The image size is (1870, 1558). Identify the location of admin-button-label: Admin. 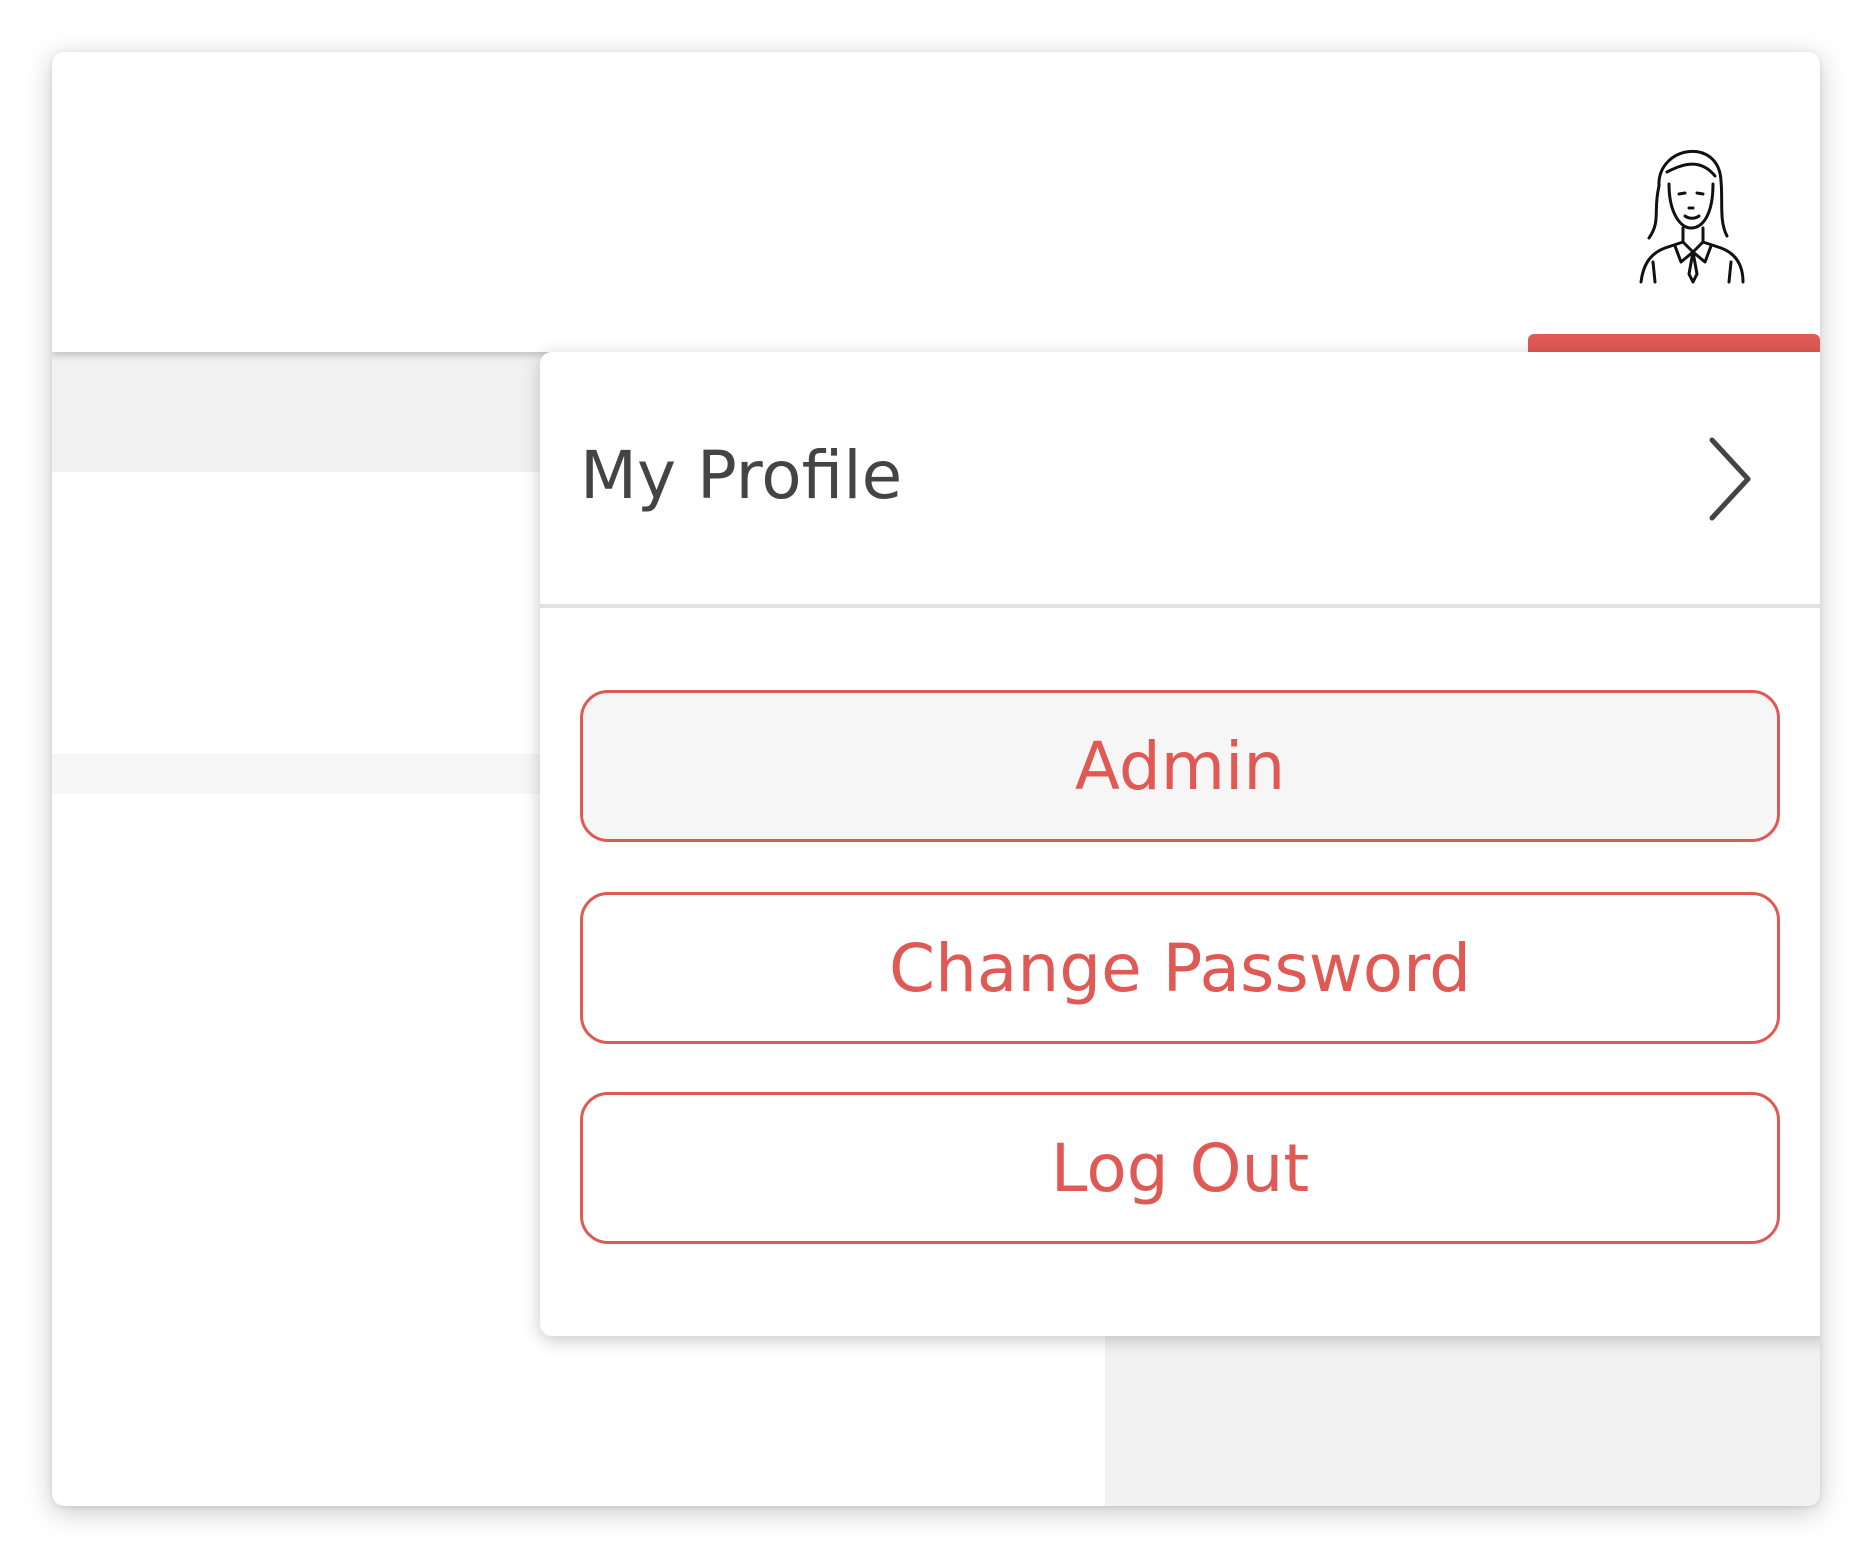
(1180, 766).